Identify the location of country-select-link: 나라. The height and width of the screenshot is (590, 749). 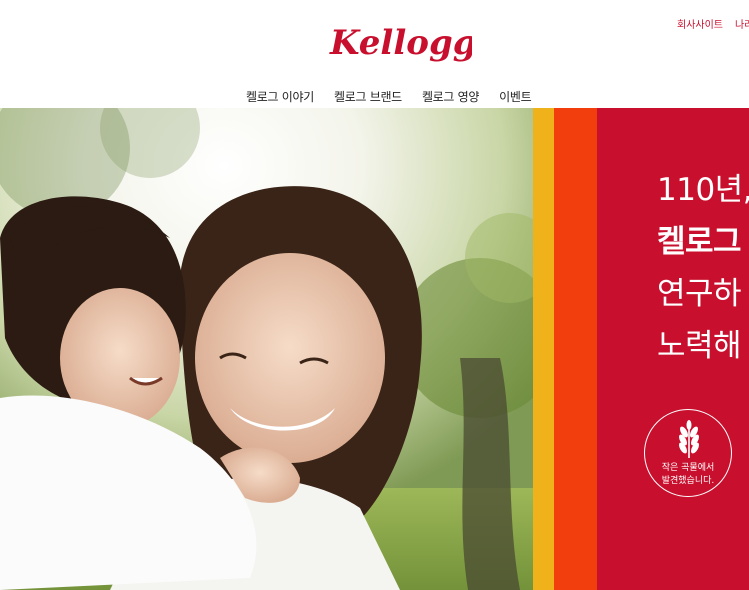
(742, 23).